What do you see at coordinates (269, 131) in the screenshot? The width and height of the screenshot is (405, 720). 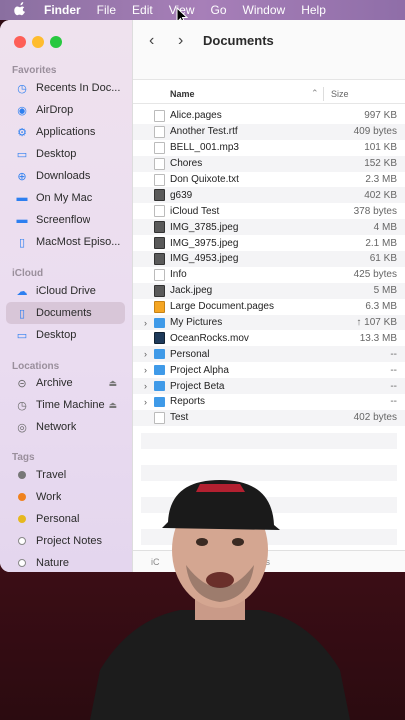 I see `file-row: Another Test.rtf 409 bytes` at bounding box center [269, 131].